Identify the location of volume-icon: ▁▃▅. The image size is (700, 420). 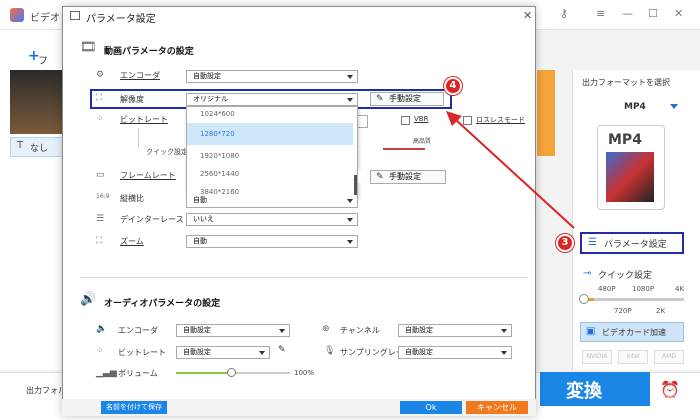
(106, 373).